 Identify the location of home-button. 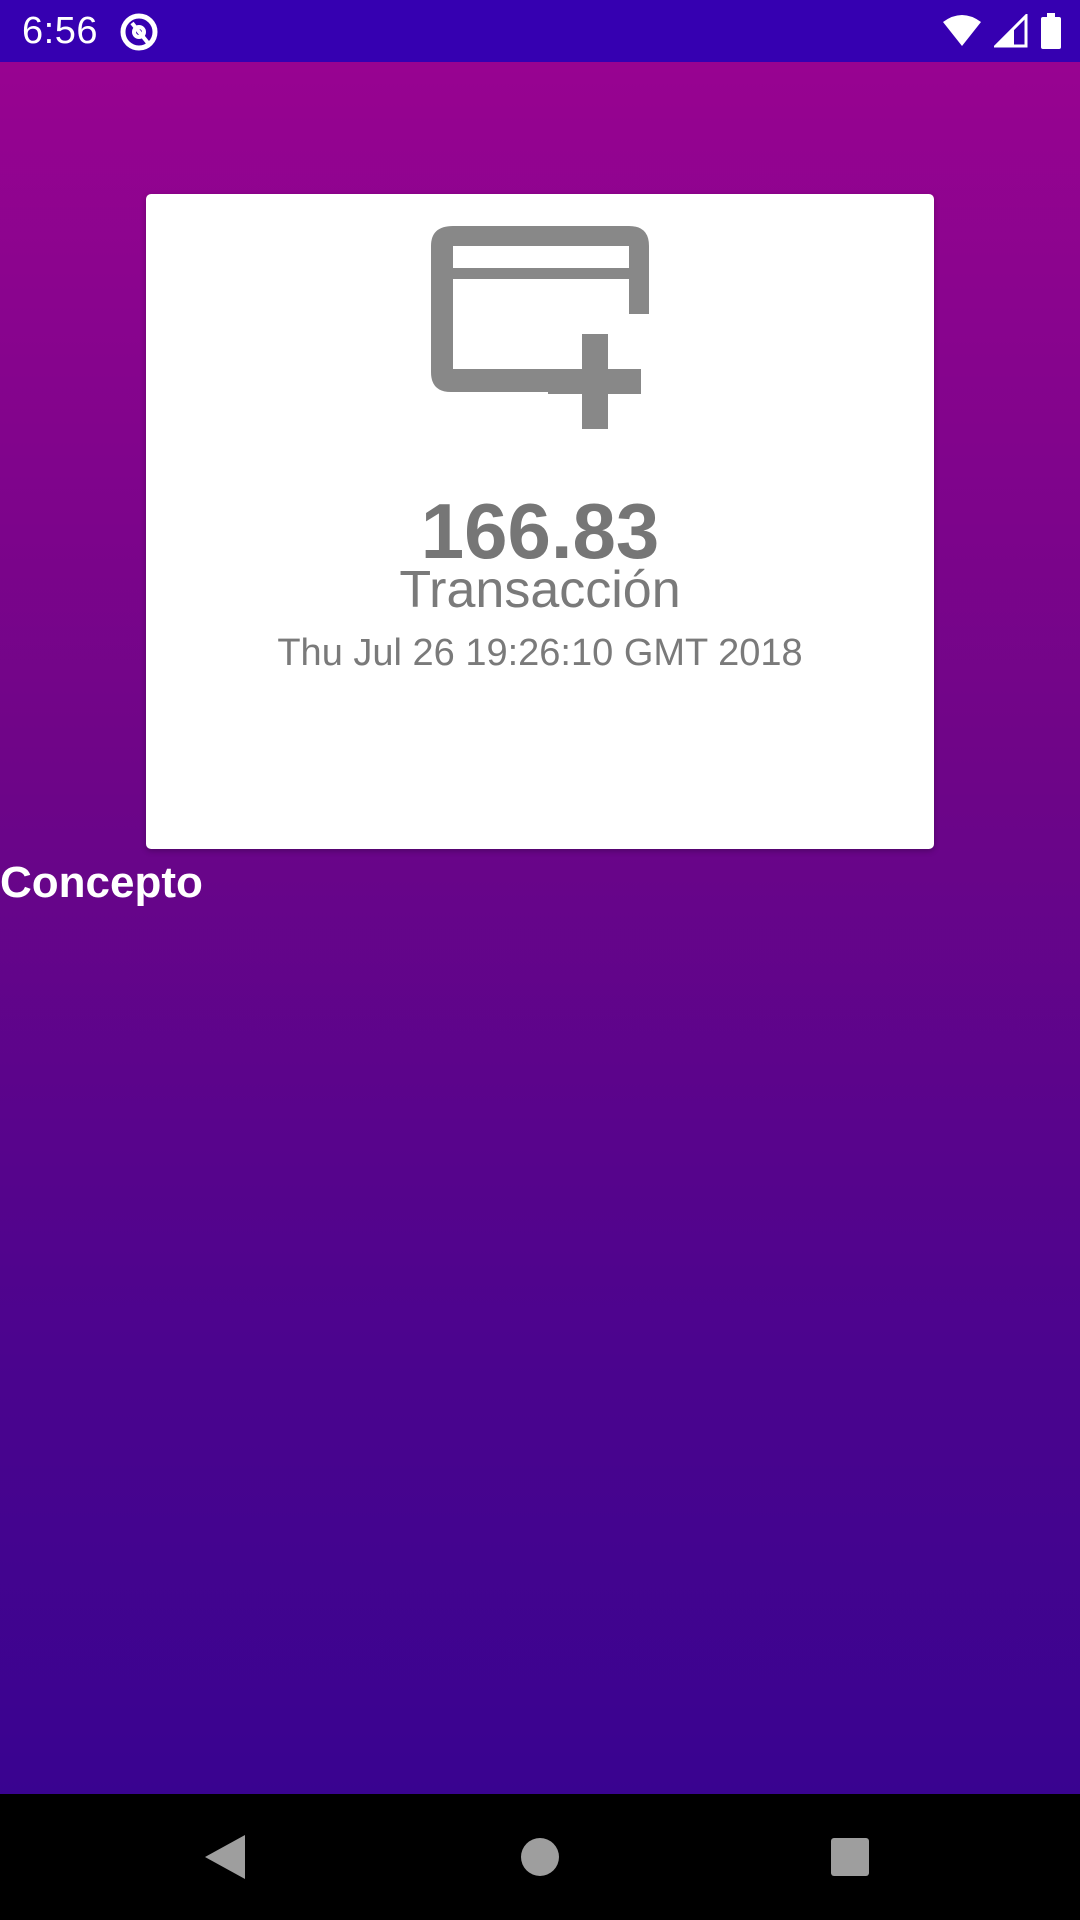
(540, 1857).